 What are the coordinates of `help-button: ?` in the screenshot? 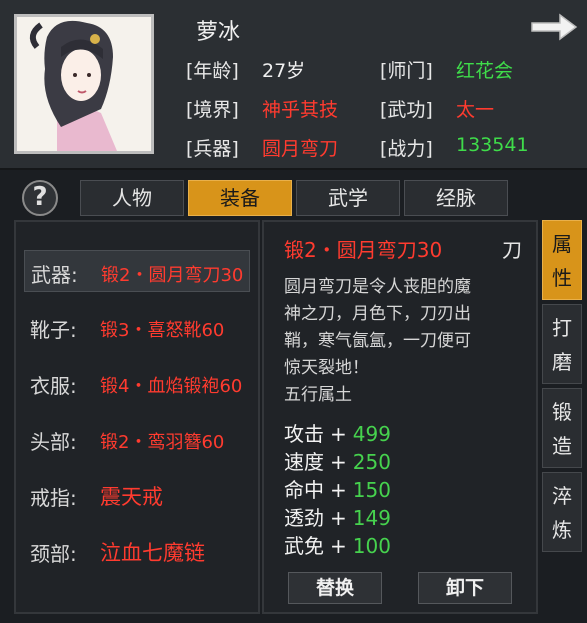 It's located at (40, 198).